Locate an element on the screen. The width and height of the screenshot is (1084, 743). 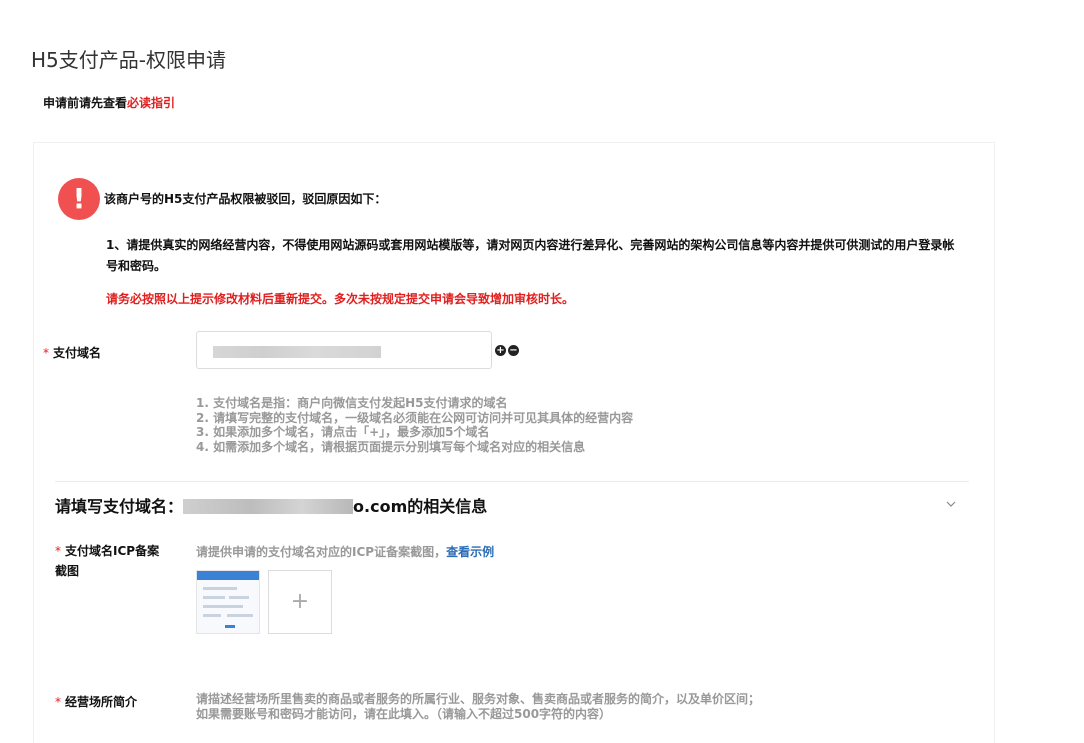
icp-label-text-2: 截图 is located at coordinates (67, 571).